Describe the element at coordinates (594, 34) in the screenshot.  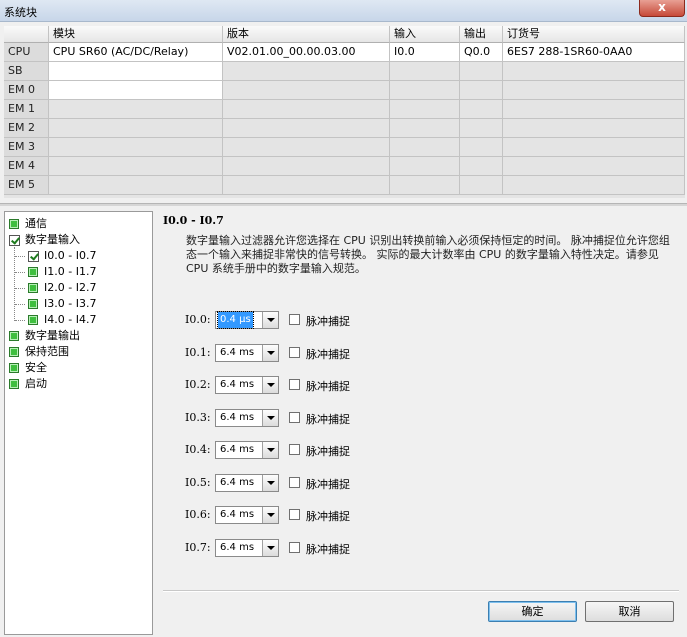
I see `col-header-order: 订货号` at that location.